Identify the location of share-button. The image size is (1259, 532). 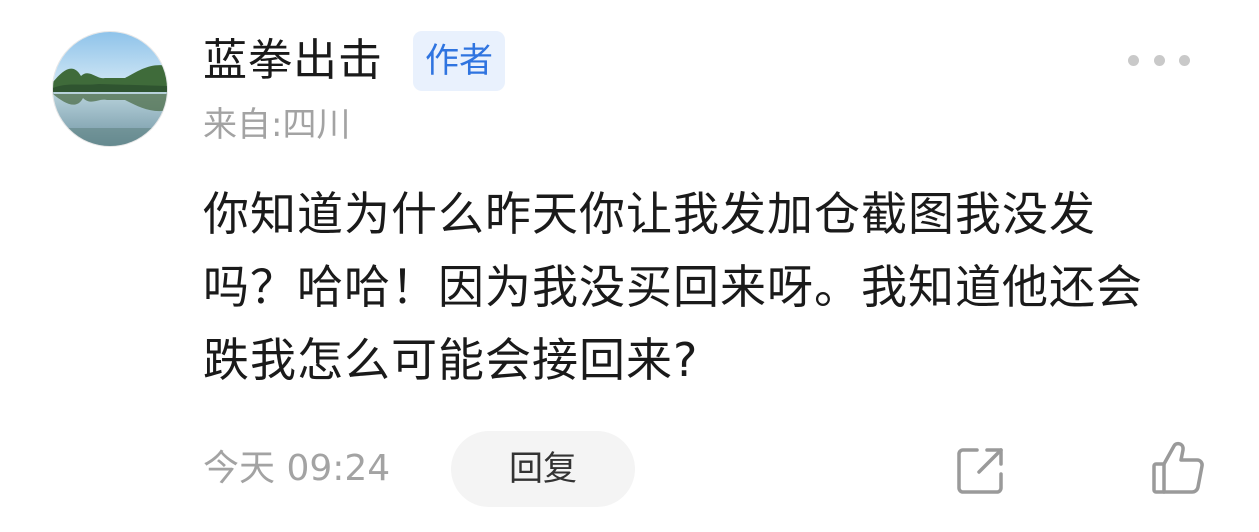
(981, 470).